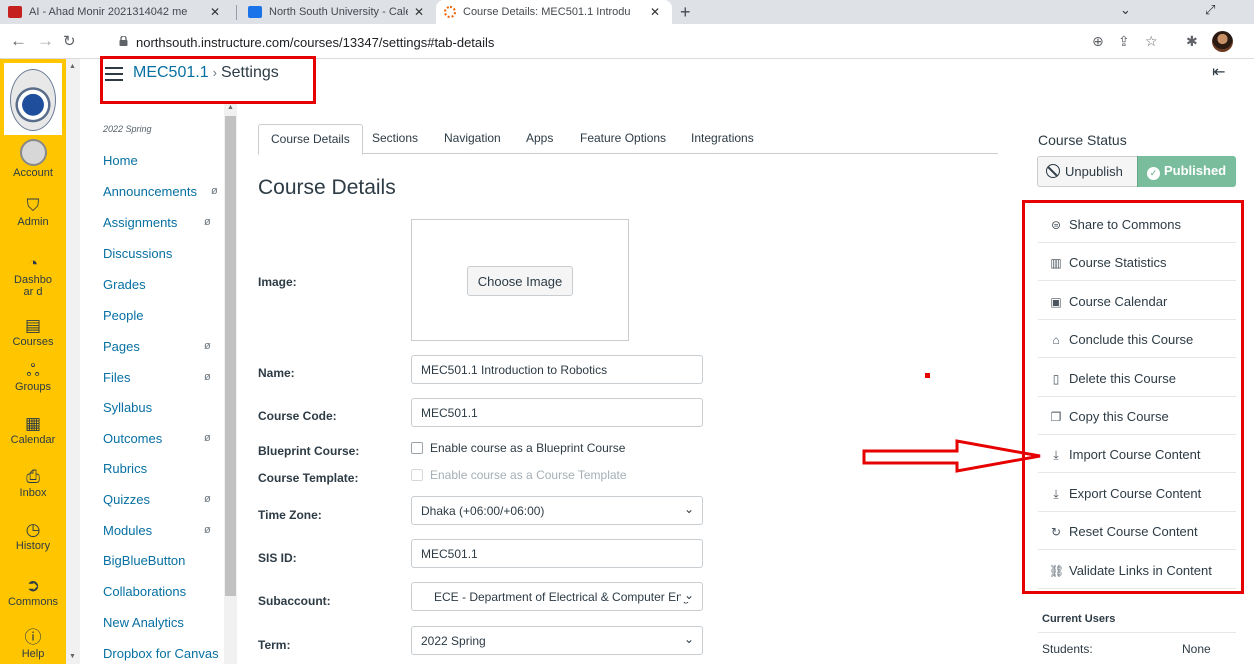 The height and width of the screenshot is (664, 1254). Describe the element at coordinates (1151, 41) in the screenshot. I see `bookmark-star-icon: ☆` at that location.